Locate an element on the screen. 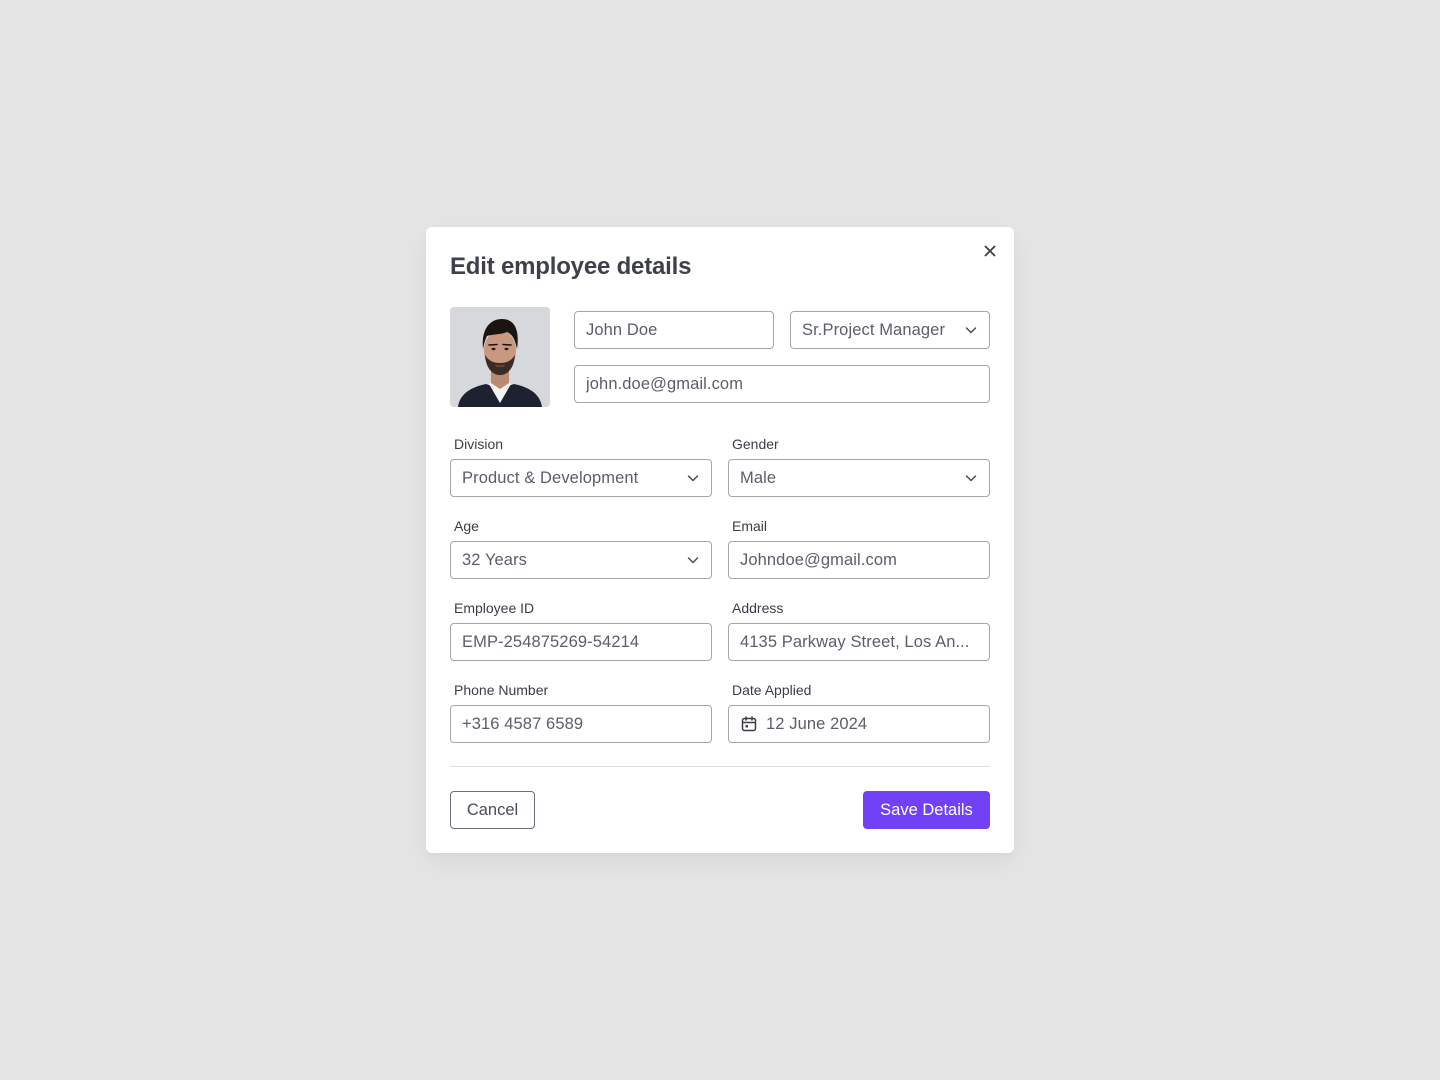  close-icon is located at coordinates (990, 251).